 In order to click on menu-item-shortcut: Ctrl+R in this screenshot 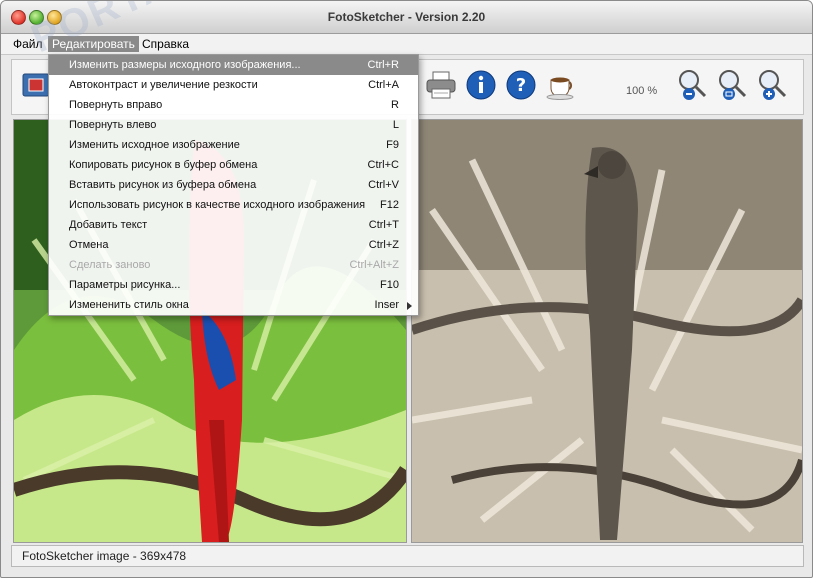, I will do `click(383, 65)`.